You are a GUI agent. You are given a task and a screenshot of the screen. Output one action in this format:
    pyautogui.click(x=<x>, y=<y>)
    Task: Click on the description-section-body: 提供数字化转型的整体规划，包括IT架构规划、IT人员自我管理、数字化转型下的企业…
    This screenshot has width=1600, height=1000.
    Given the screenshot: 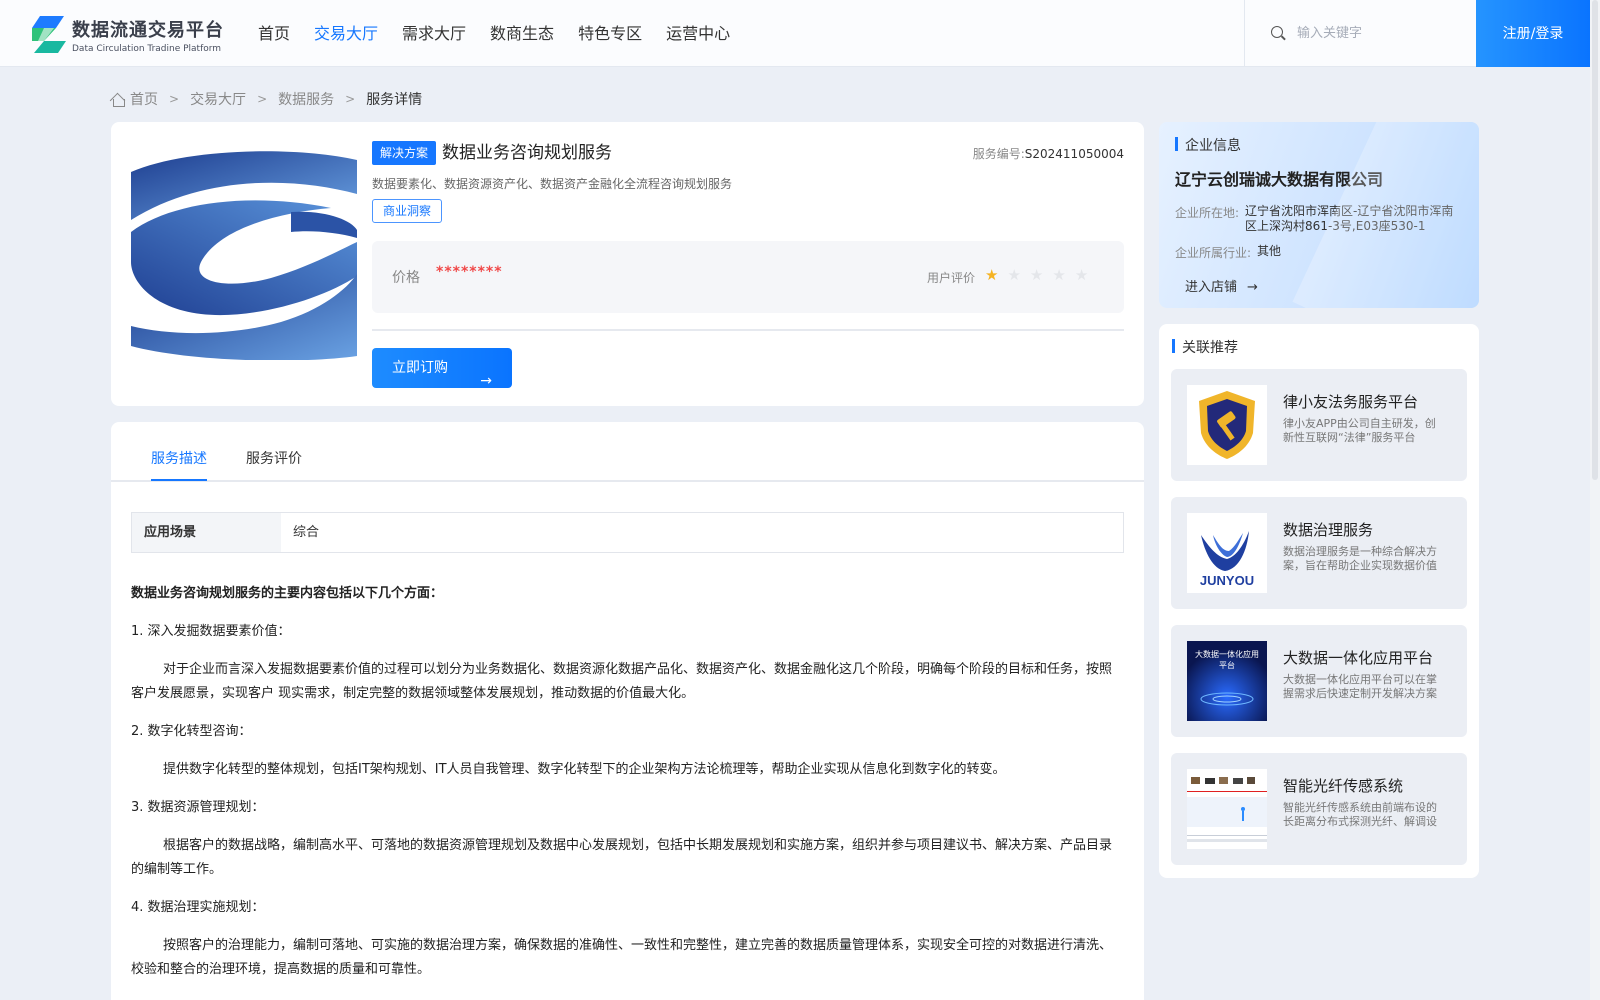 What is the action you would take?
    pyautogui.click(x=584, y=769)
    